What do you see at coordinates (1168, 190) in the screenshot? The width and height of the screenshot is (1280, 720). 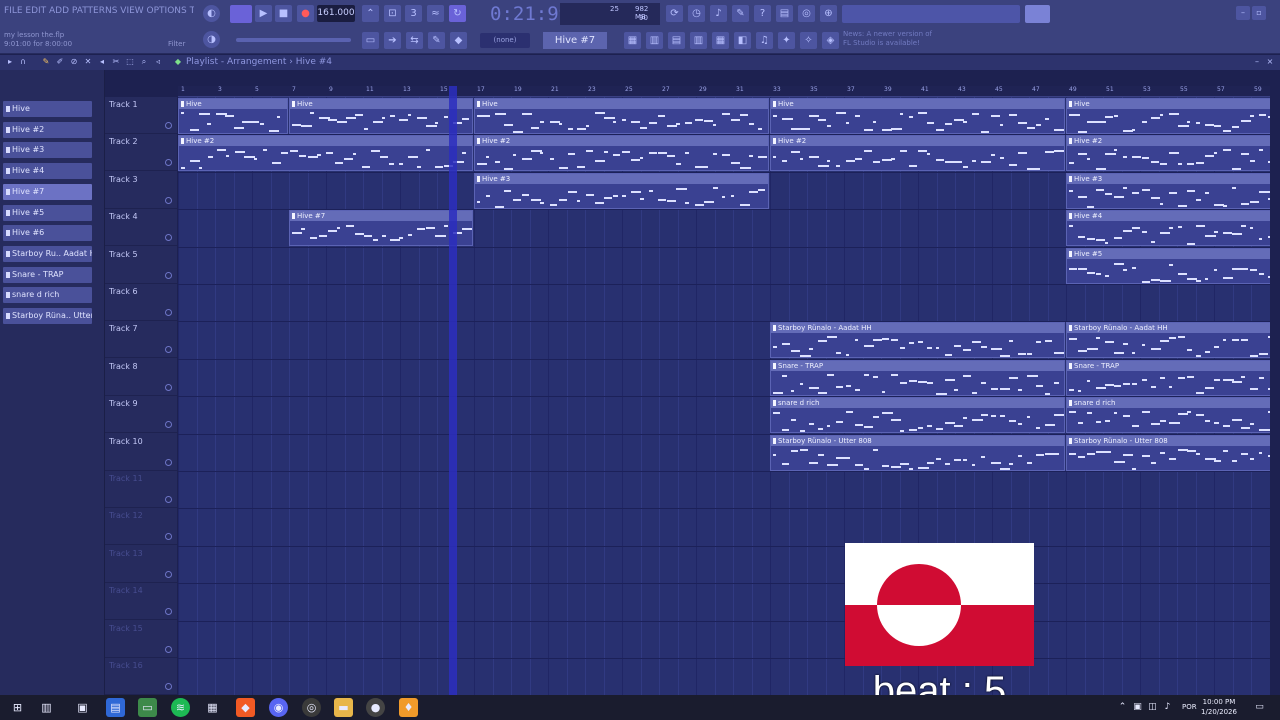 I see `pattern-clip: Hive #3` at bounding box center [1168, 190].